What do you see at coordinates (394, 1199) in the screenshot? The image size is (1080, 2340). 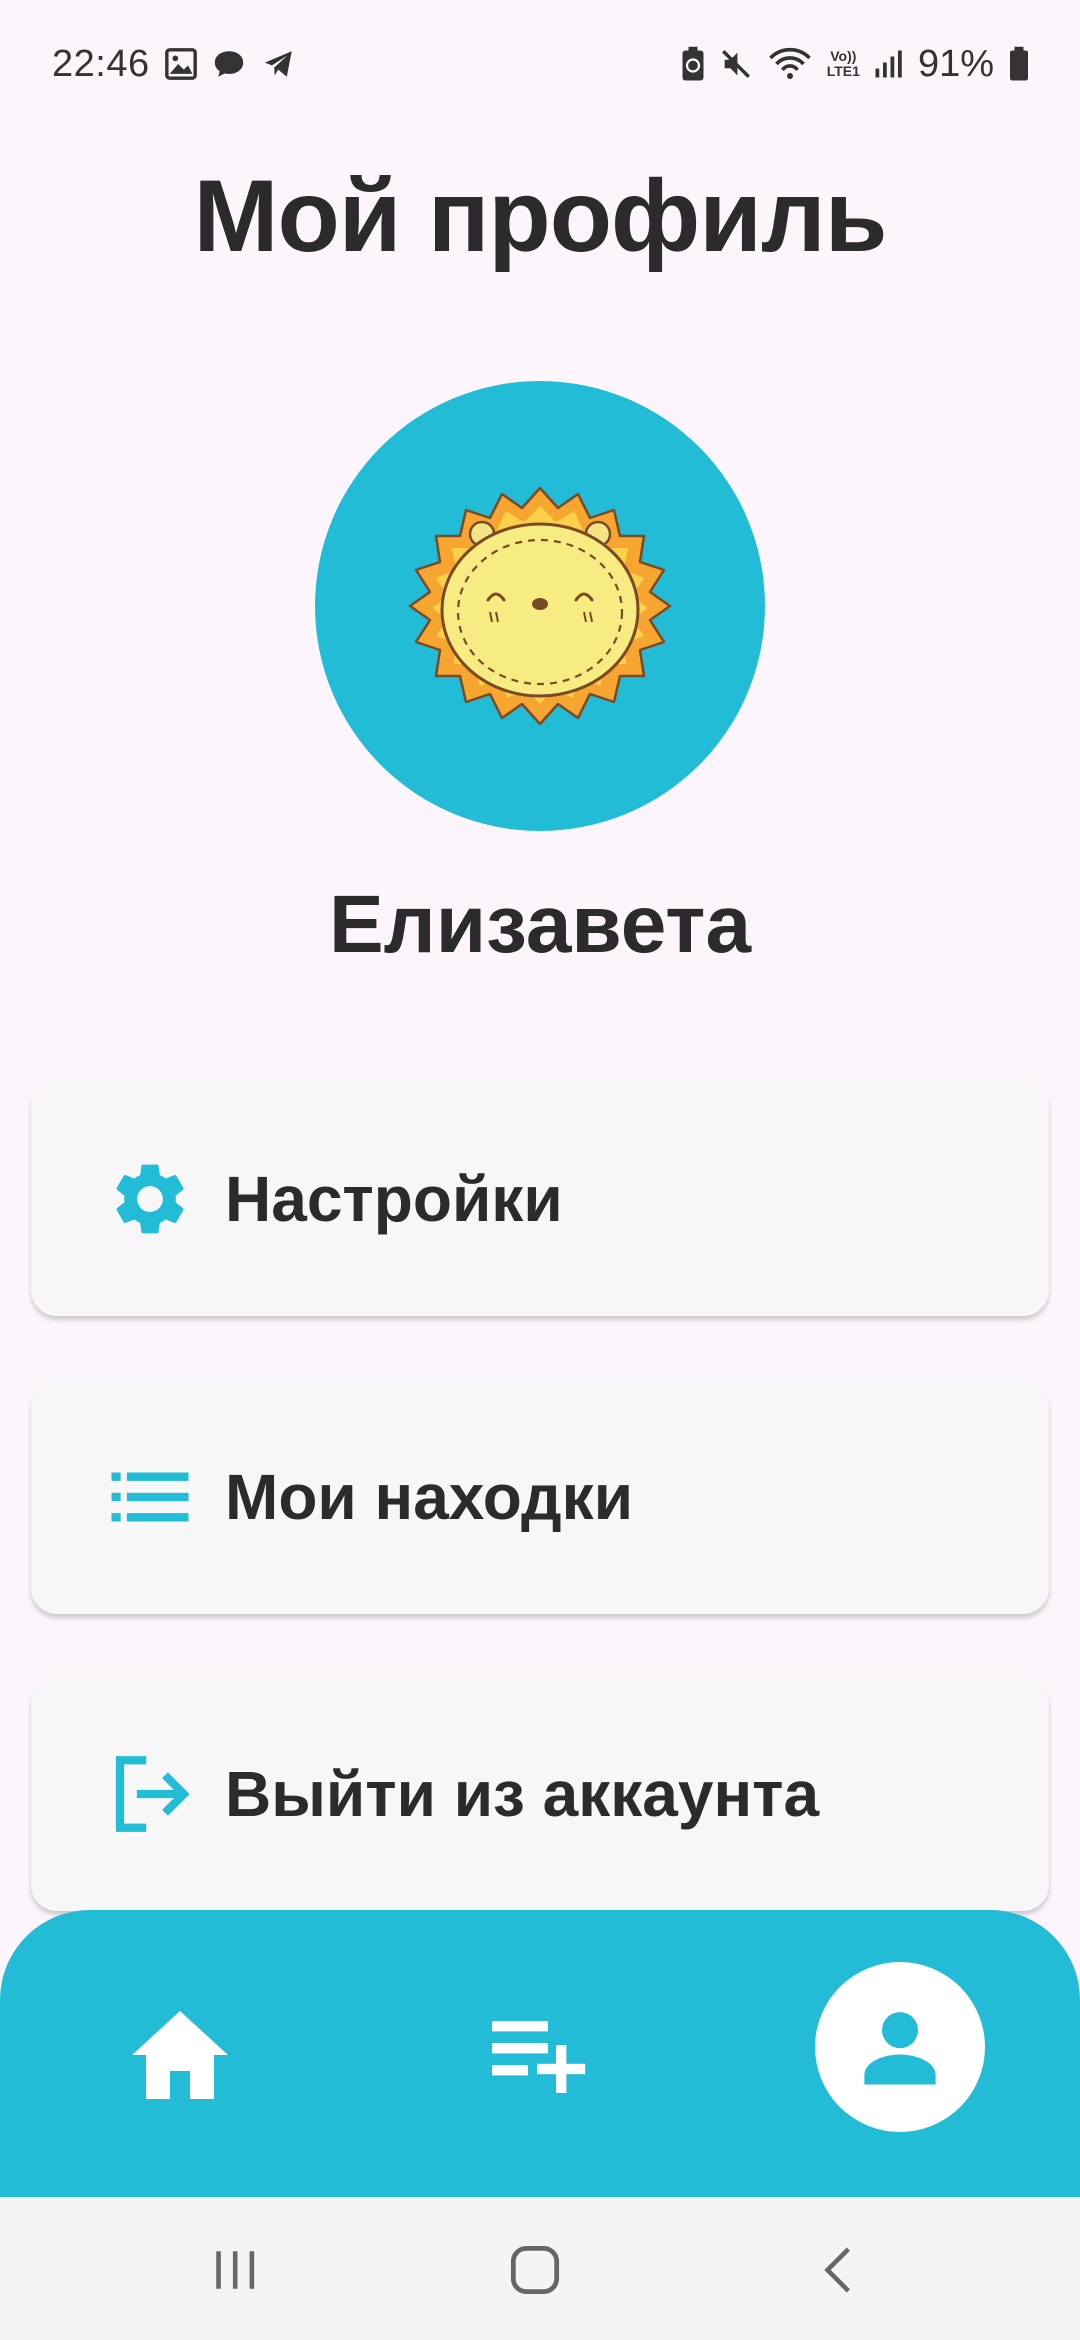 I see `settings-label: Настройки` at bounding box center [394, 1199].